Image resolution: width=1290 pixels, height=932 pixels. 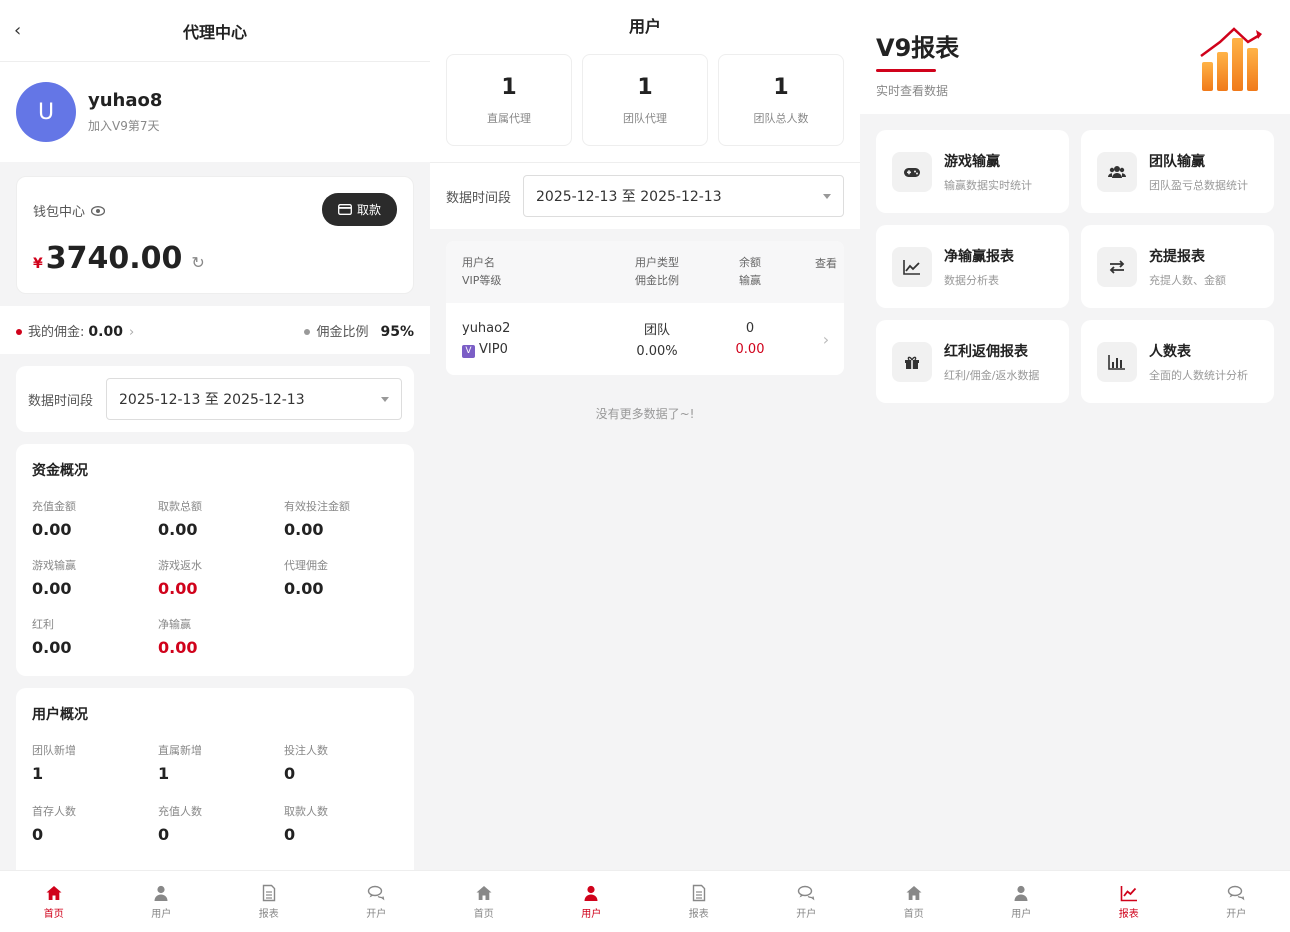 What do you see at coordinates (54, 565) in the screenshot?
I see `fund-label: 游戏输赢` at bounding box center [54, 565].